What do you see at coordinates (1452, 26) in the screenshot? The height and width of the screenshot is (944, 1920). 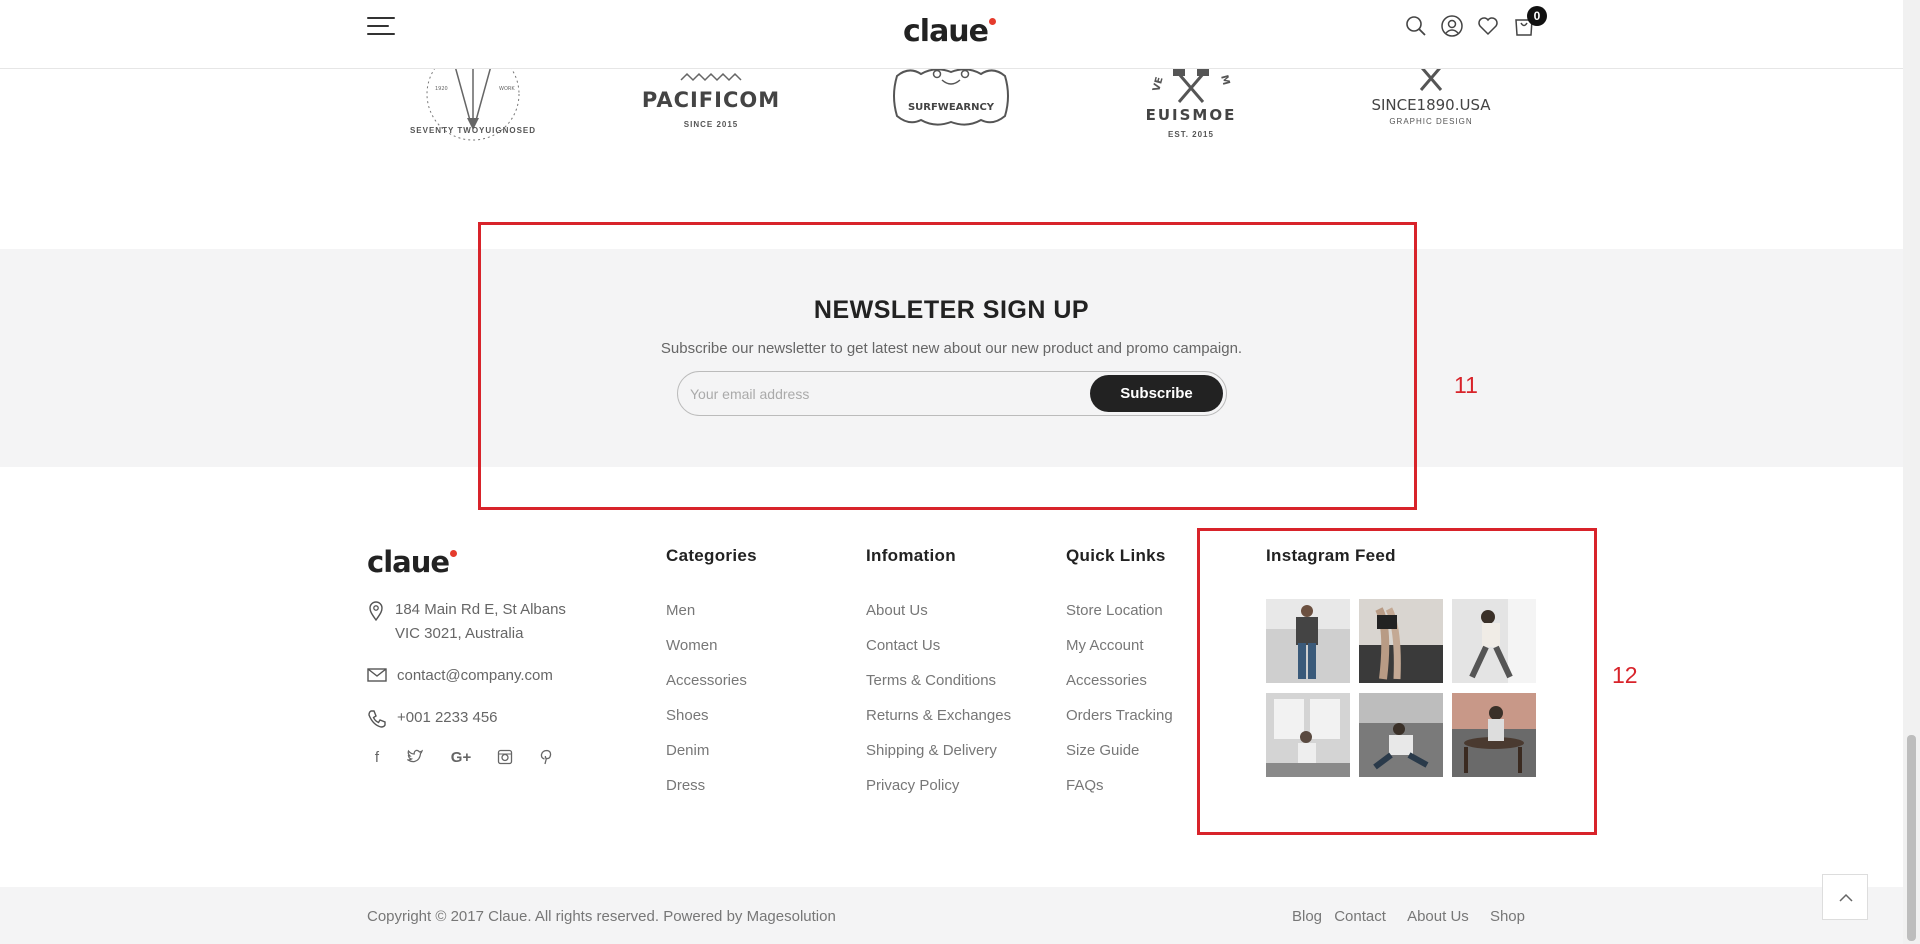 I see `user-icon` at bounding box center [1452, 26].